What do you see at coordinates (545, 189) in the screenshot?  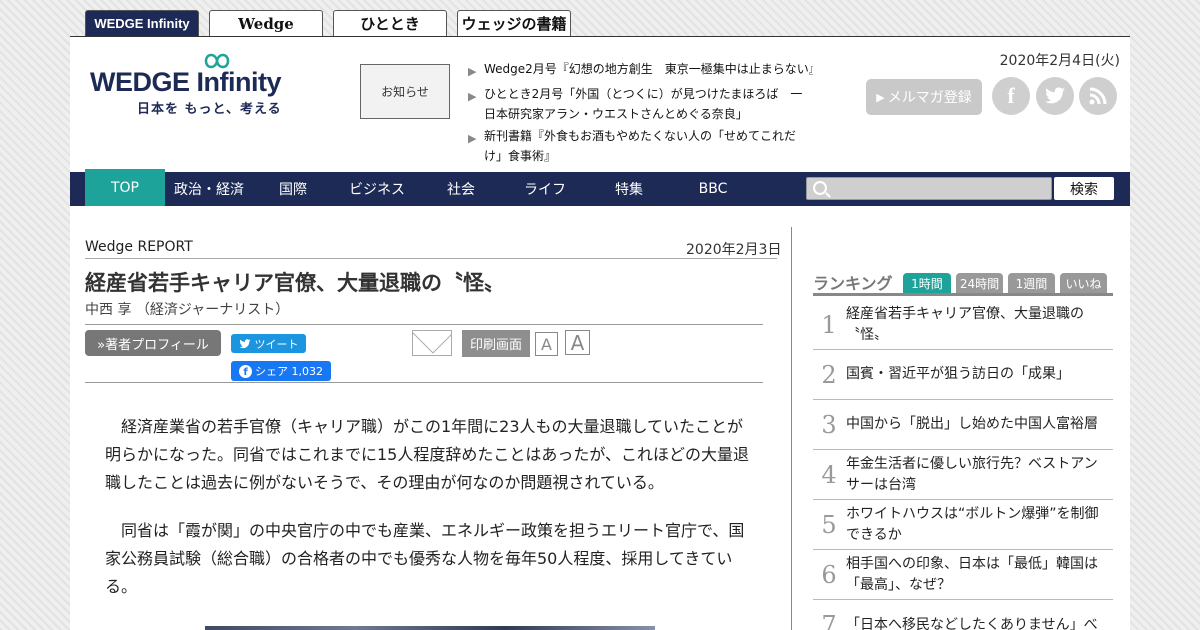 I see `nav-life: ライフ` at bounding box center [545, 189].